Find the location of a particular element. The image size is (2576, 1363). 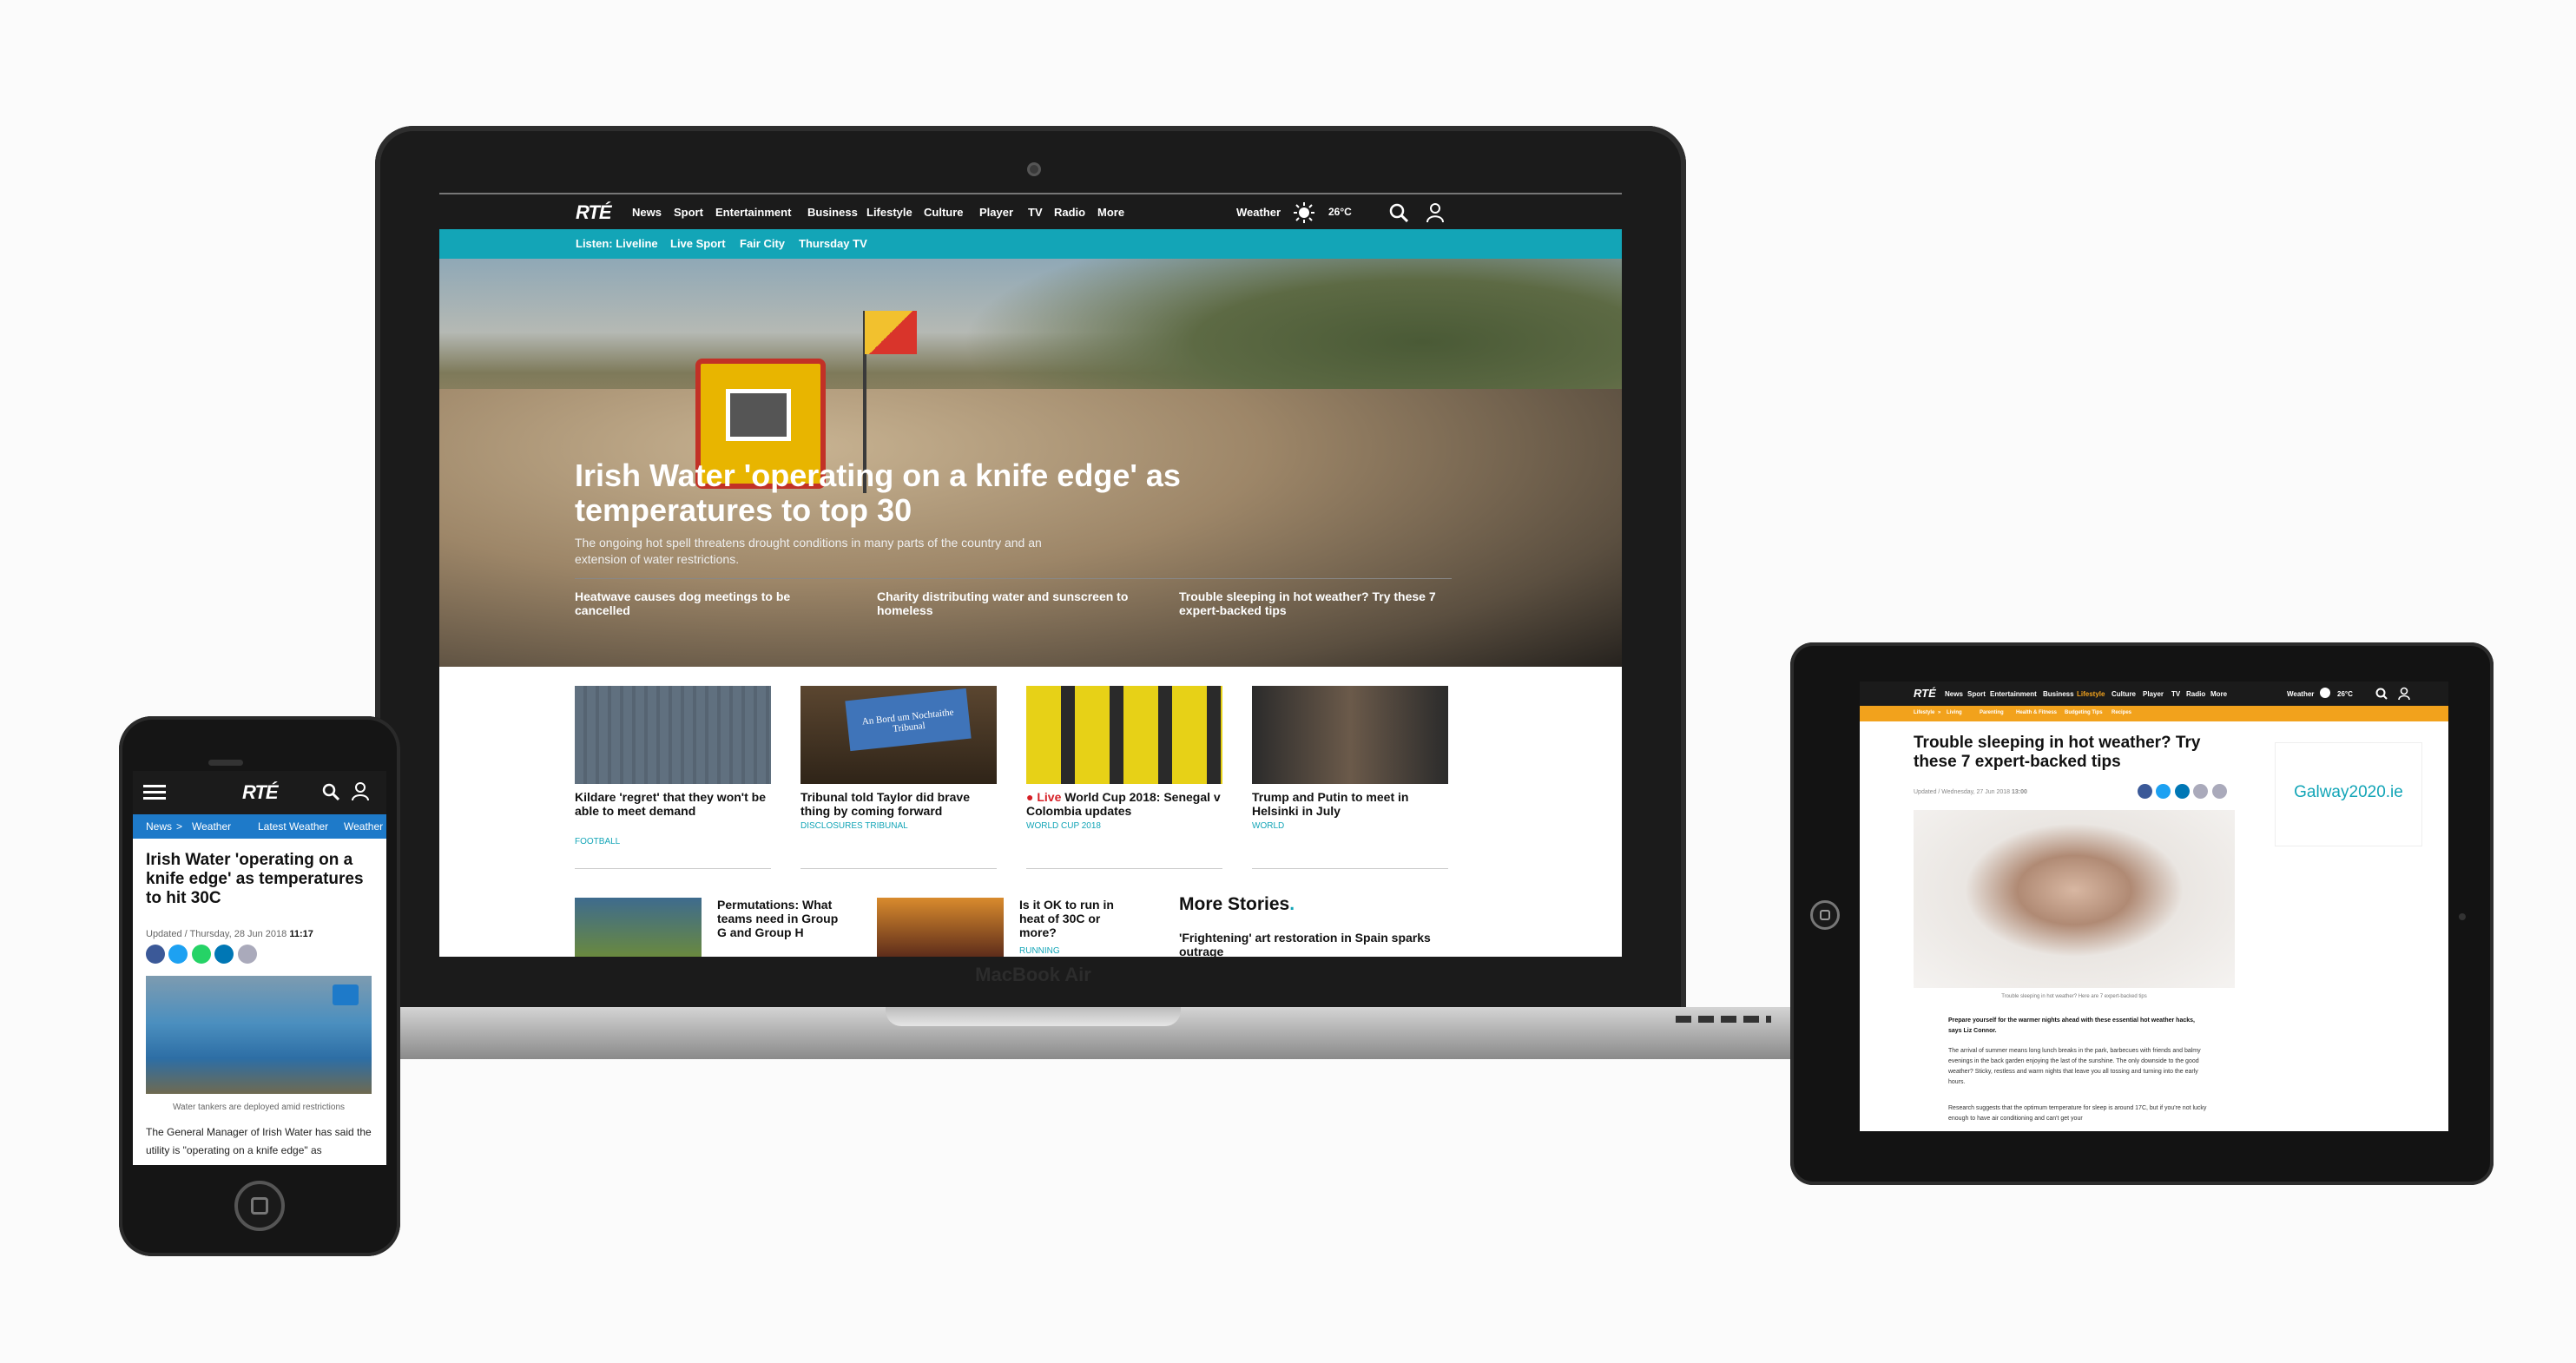

sub-nav-thursday-tv: Thursday TV is located at coordinates (833, 244).